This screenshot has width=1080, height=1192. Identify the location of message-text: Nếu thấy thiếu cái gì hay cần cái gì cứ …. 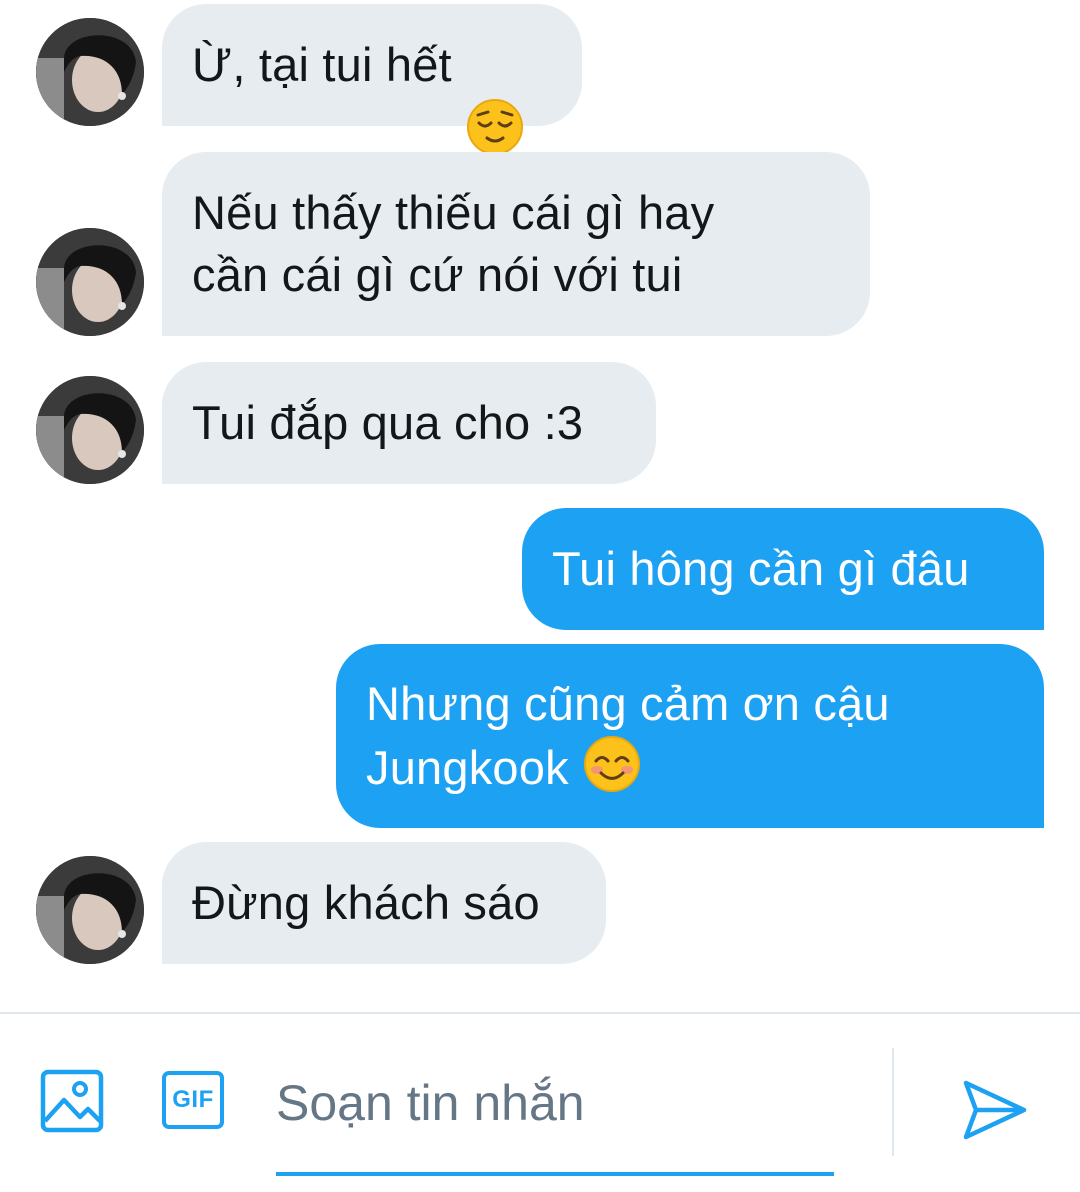
(453, 243).